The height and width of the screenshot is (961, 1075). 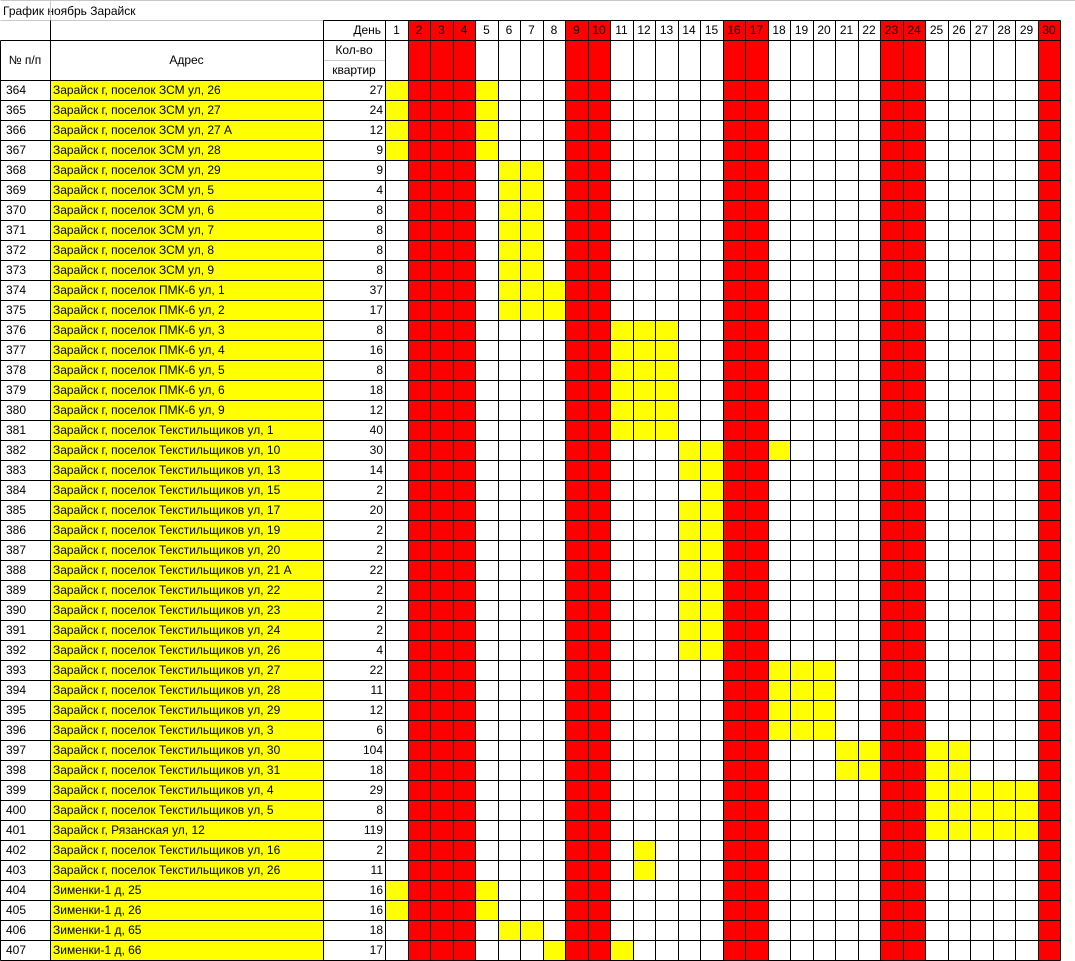 I want to click on day-header-9: 9, so click(x=576, y=30).